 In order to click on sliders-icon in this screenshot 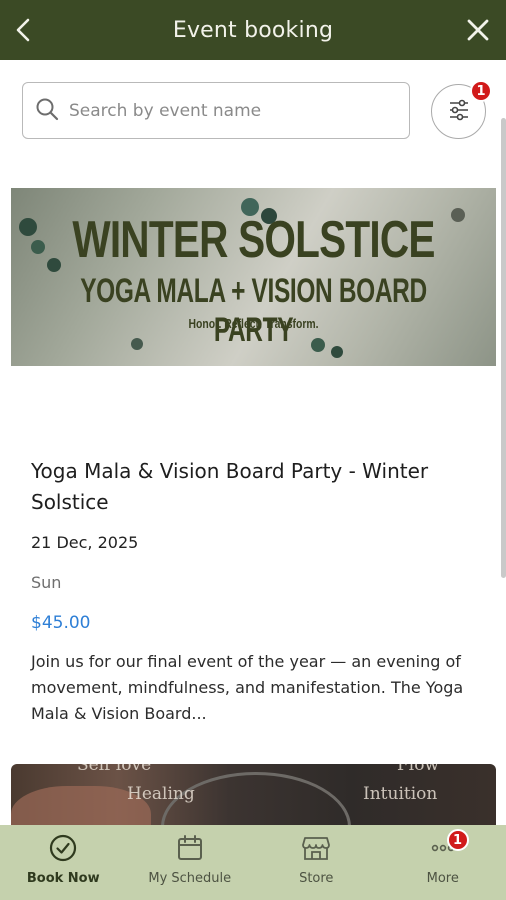, I will do `click(459, 112)`.